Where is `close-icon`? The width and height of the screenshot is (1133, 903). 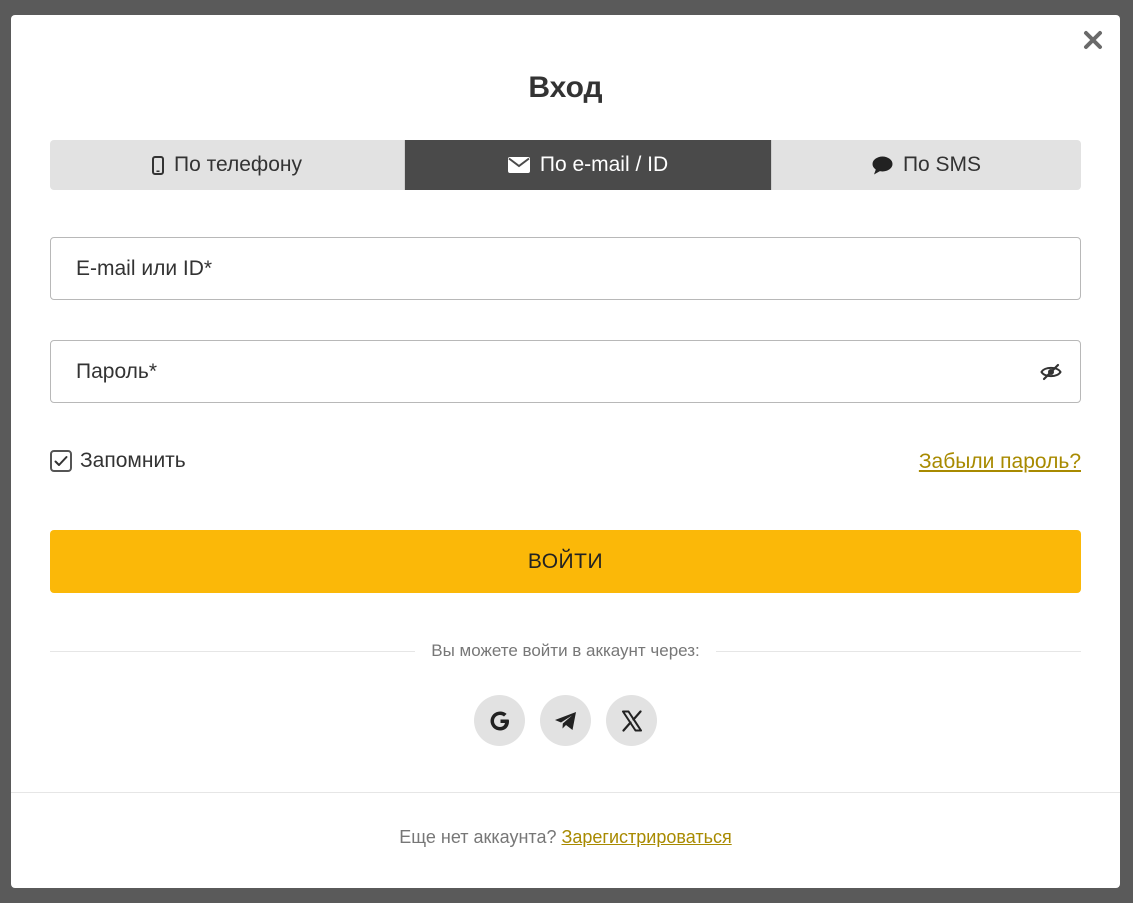 close-icon is located at coordinates (1093, 40).